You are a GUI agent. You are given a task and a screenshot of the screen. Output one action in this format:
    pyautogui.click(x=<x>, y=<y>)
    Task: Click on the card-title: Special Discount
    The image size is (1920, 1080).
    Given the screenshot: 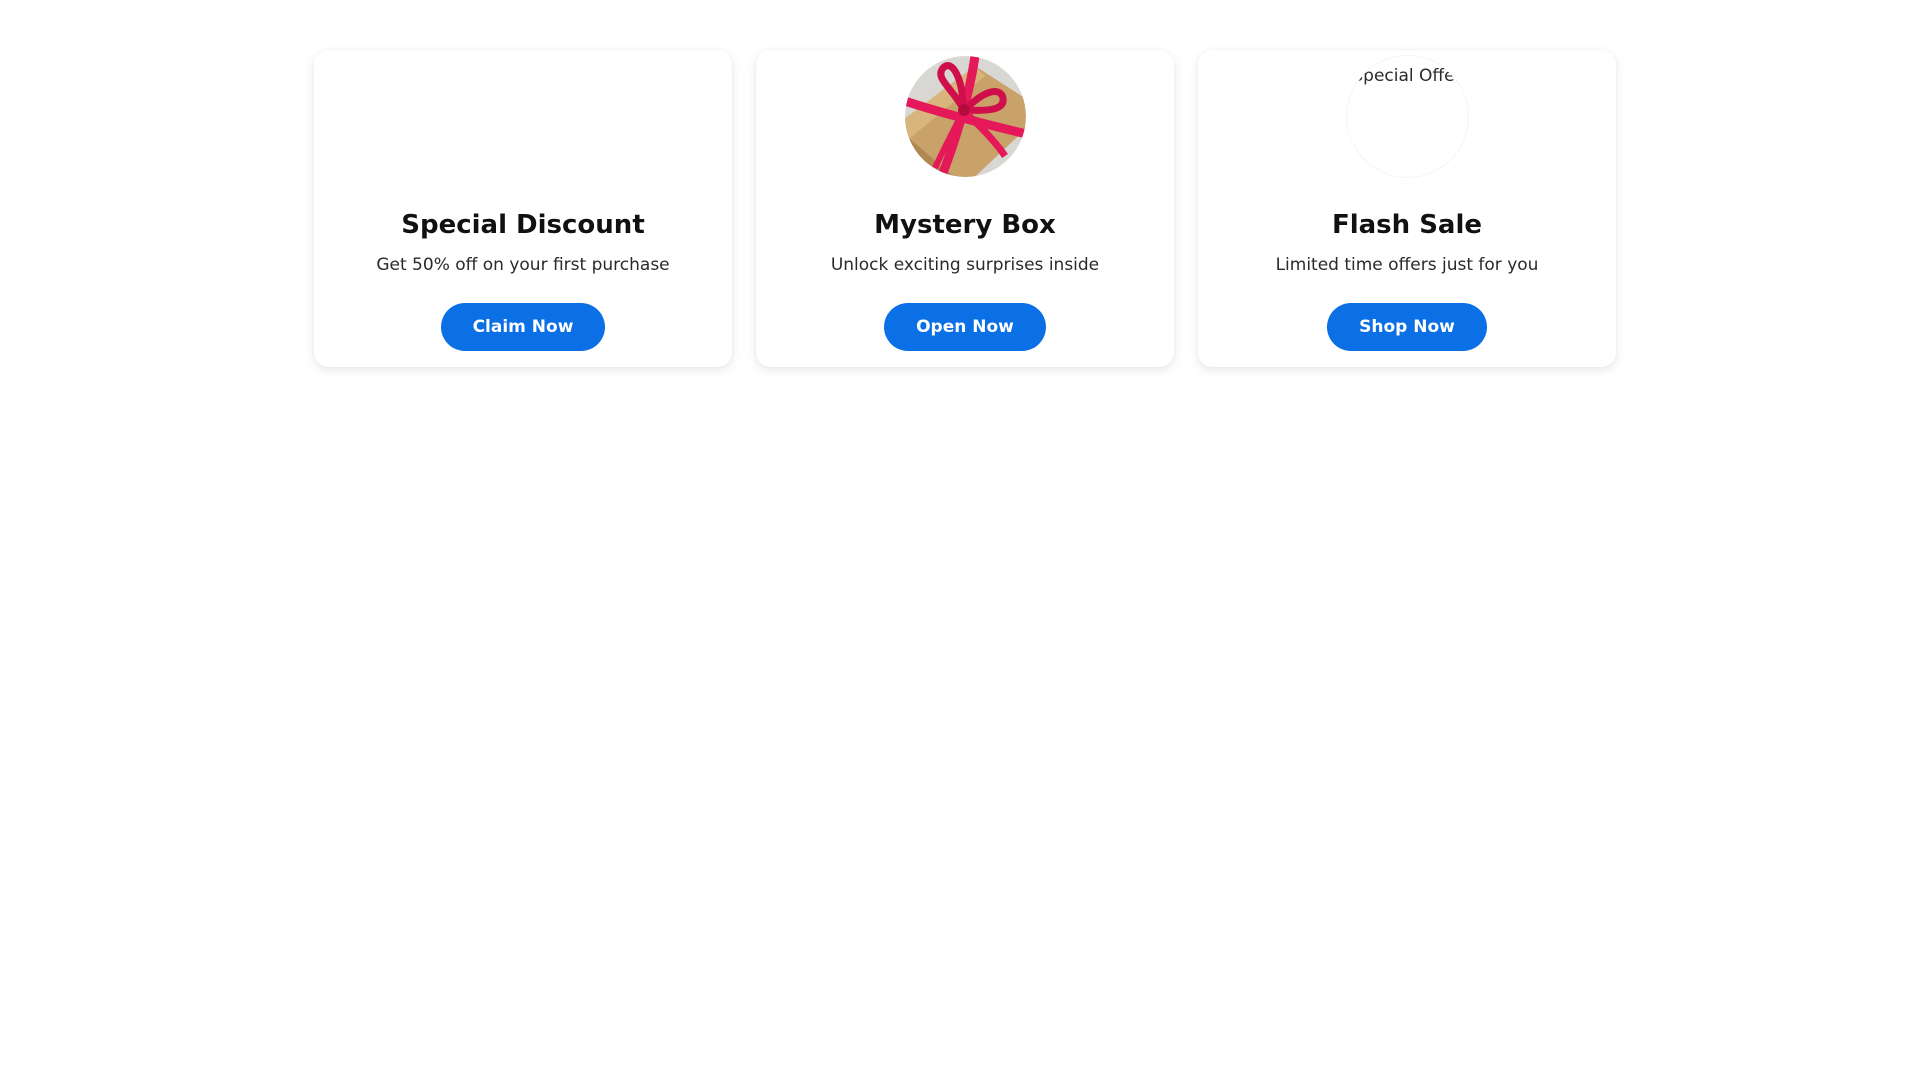 What is the action you would take?
    pyautogui.click(x=523, y=225)
    